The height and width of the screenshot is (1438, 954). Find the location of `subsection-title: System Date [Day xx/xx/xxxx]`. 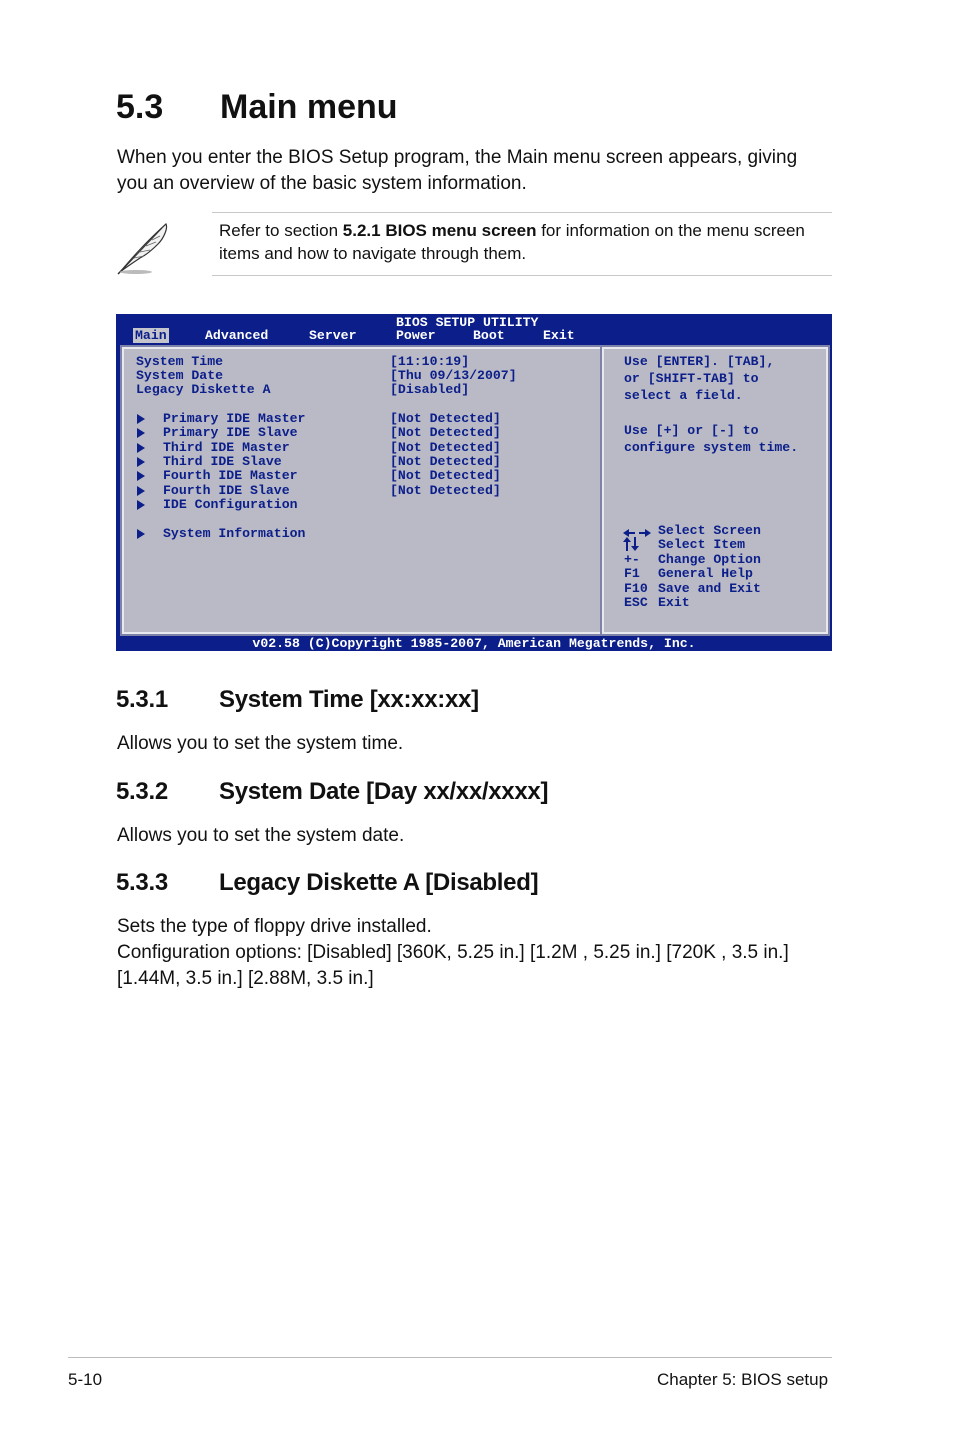

subsection-title: System Date [Day xx/xx/xxxx] is located at coordinates (384, 791).